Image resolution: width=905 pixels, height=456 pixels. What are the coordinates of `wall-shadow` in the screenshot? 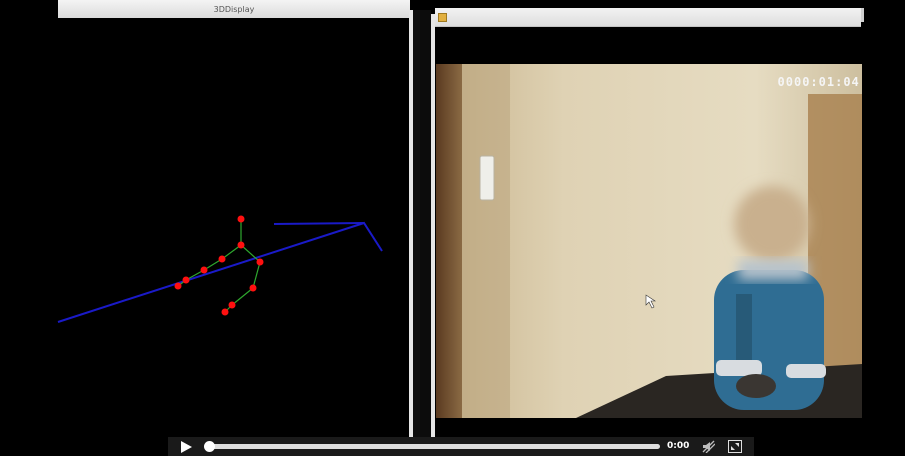 It's located at (486, 241).